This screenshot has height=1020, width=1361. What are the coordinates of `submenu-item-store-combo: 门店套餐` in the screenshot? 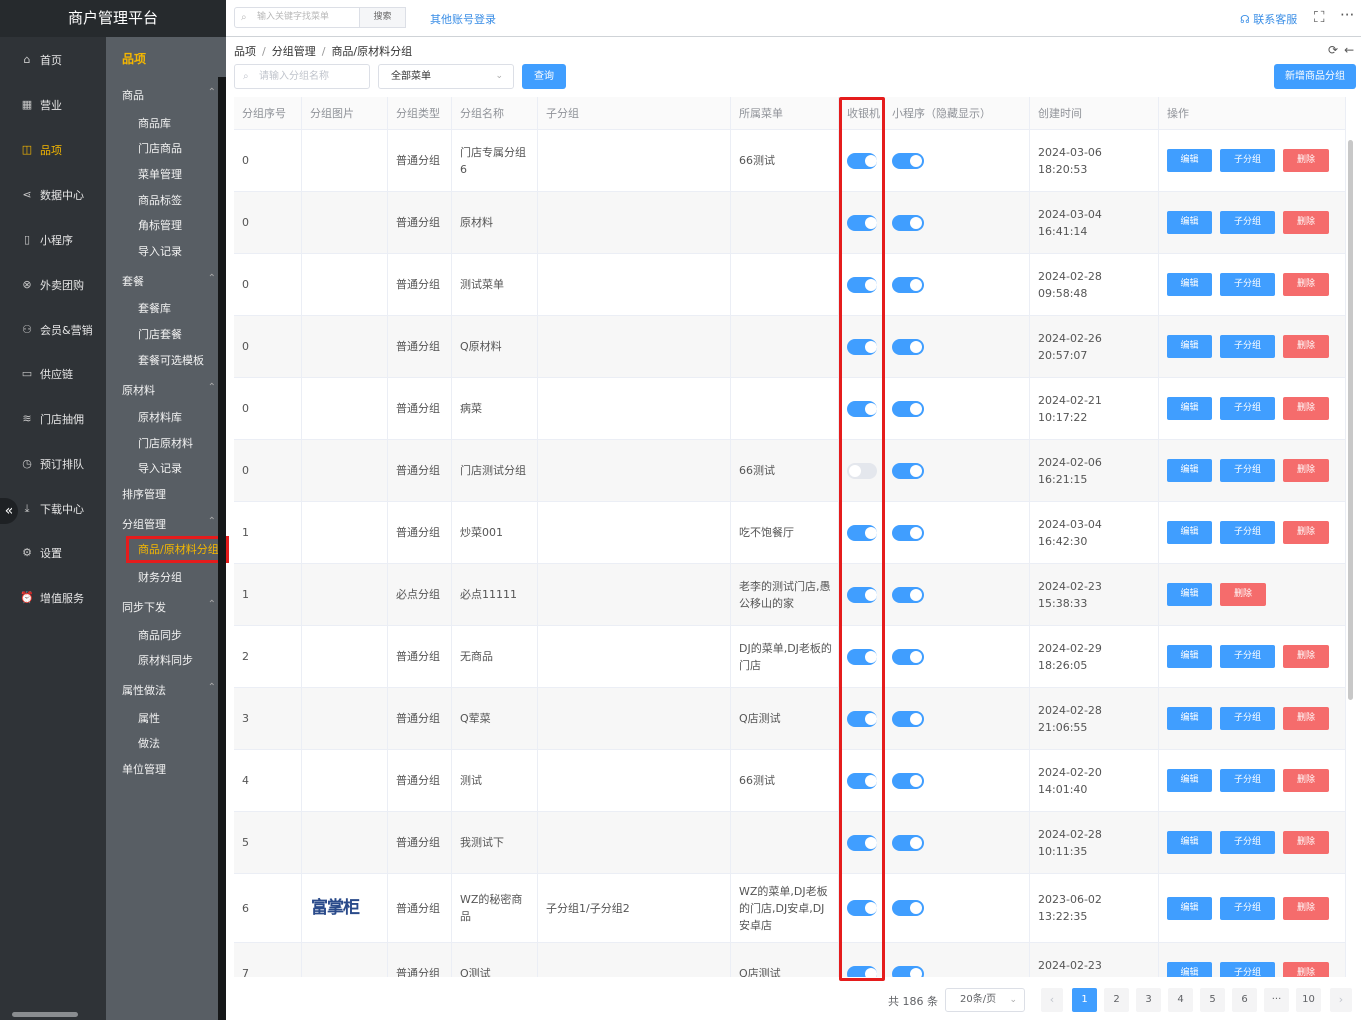 It's located at (160, 334).